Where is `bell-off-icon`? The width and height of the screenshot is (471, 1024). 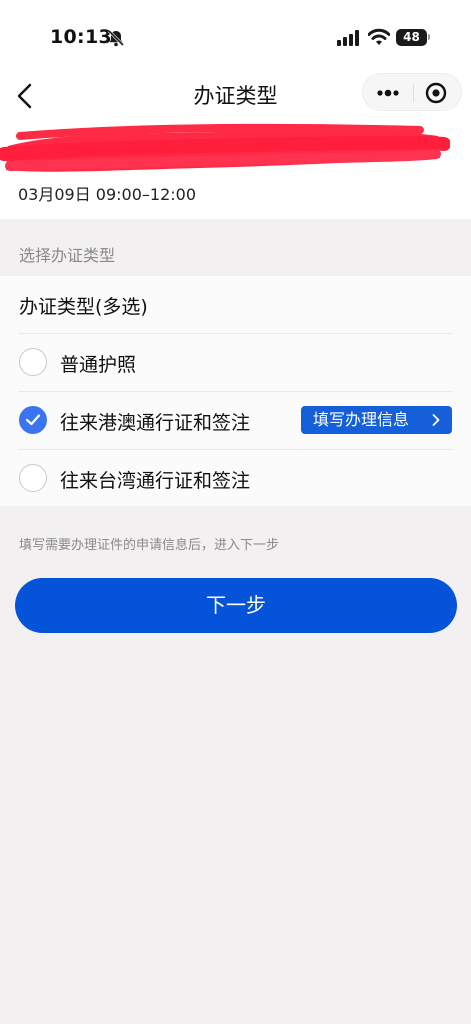 bell-off-icon is located at coordinates (116, 38).